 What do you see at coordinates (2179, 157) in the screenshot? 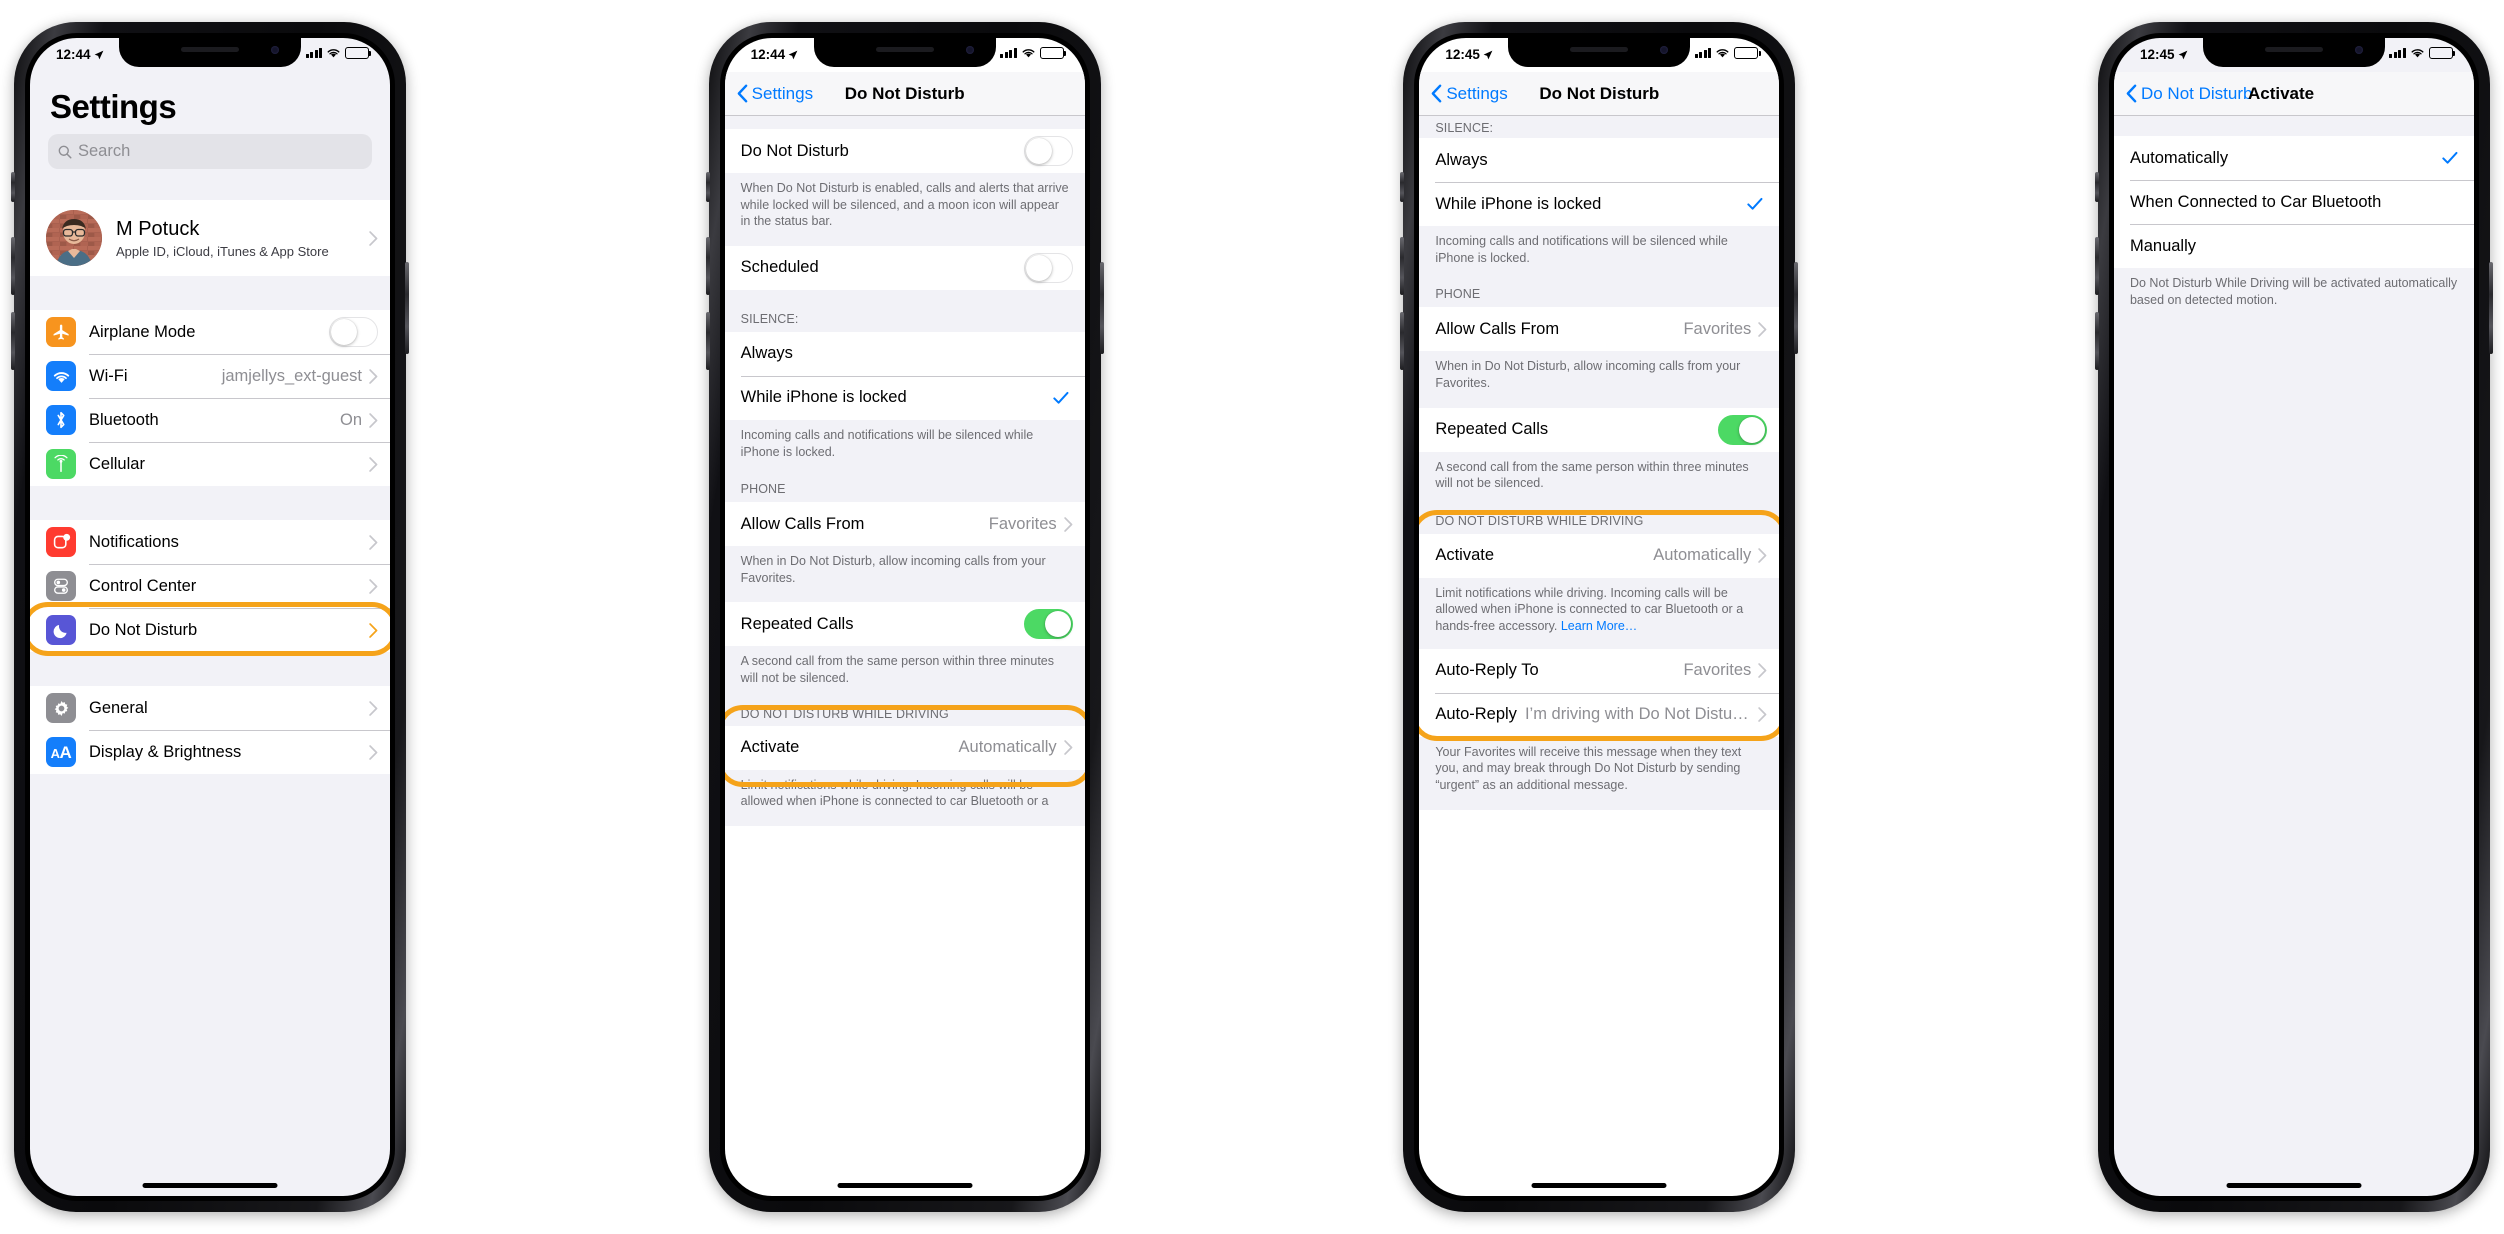
I see `row-label: Automatically` at bounding box center [2179, 157].